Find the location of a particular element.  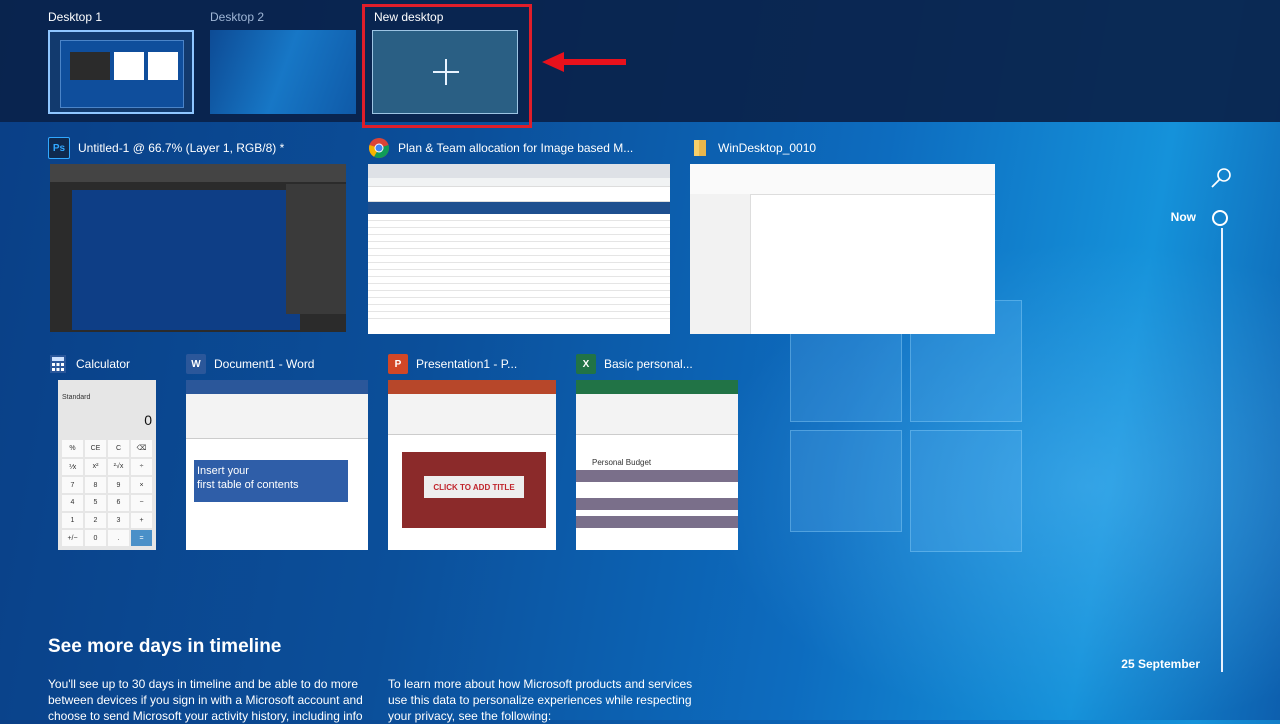

window-title-bar: Ps Untitled-1 @ 66.7% (Layer 1, RGB/8) * is located at coordinates (166, 148).